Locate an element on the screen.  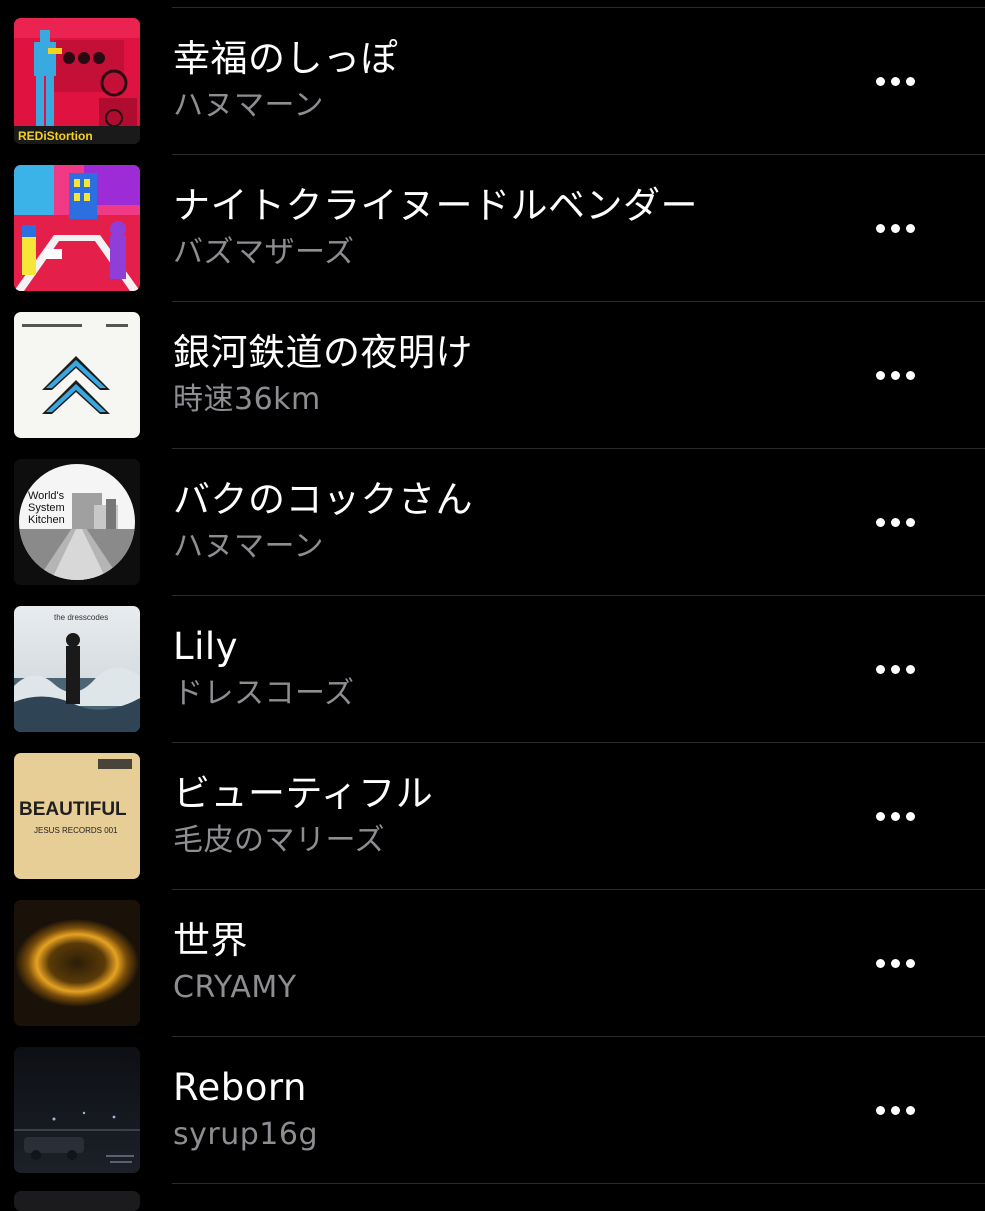
song-row: REDiStortion 幸福のしっぽ ハヌマーン is located at coordinates (492, 81).